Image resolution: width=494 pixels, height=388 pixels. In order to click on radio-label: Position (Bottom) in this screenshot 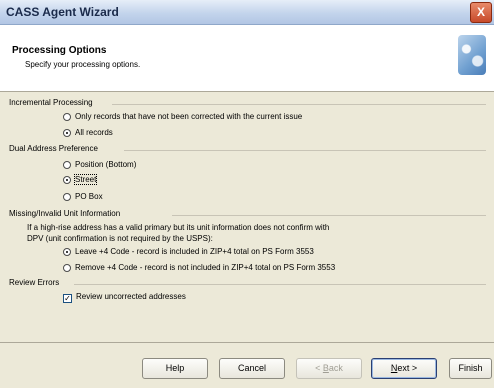, I will do `click(106, 164)`.